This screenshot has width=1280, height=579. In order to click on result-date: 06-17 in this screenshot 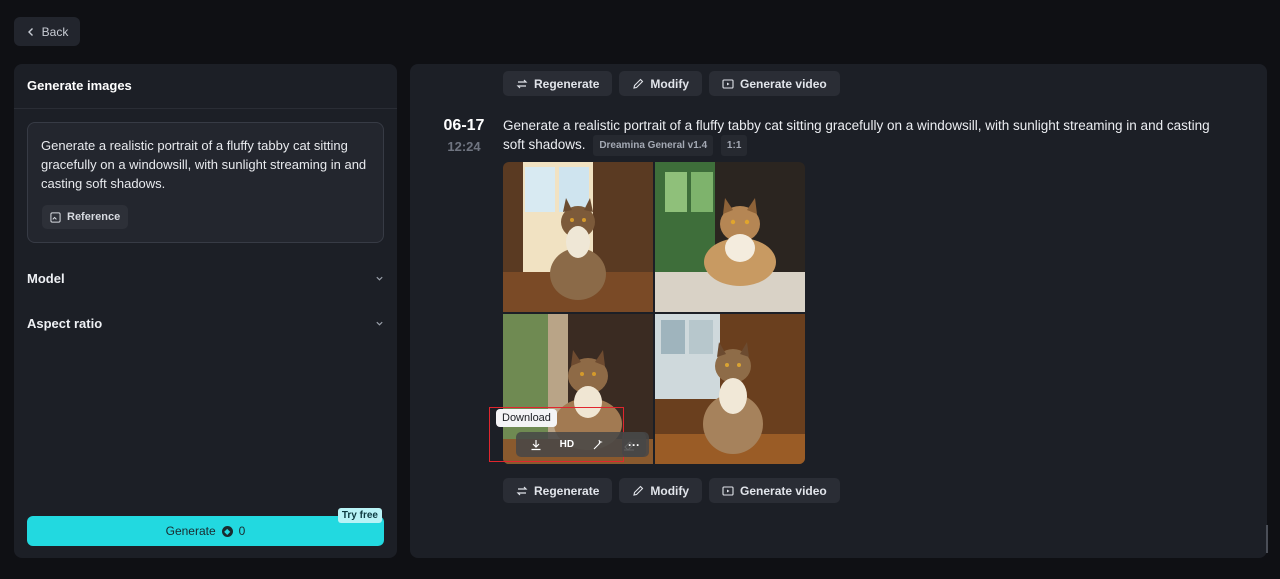, I will do `click(464, 125)`.